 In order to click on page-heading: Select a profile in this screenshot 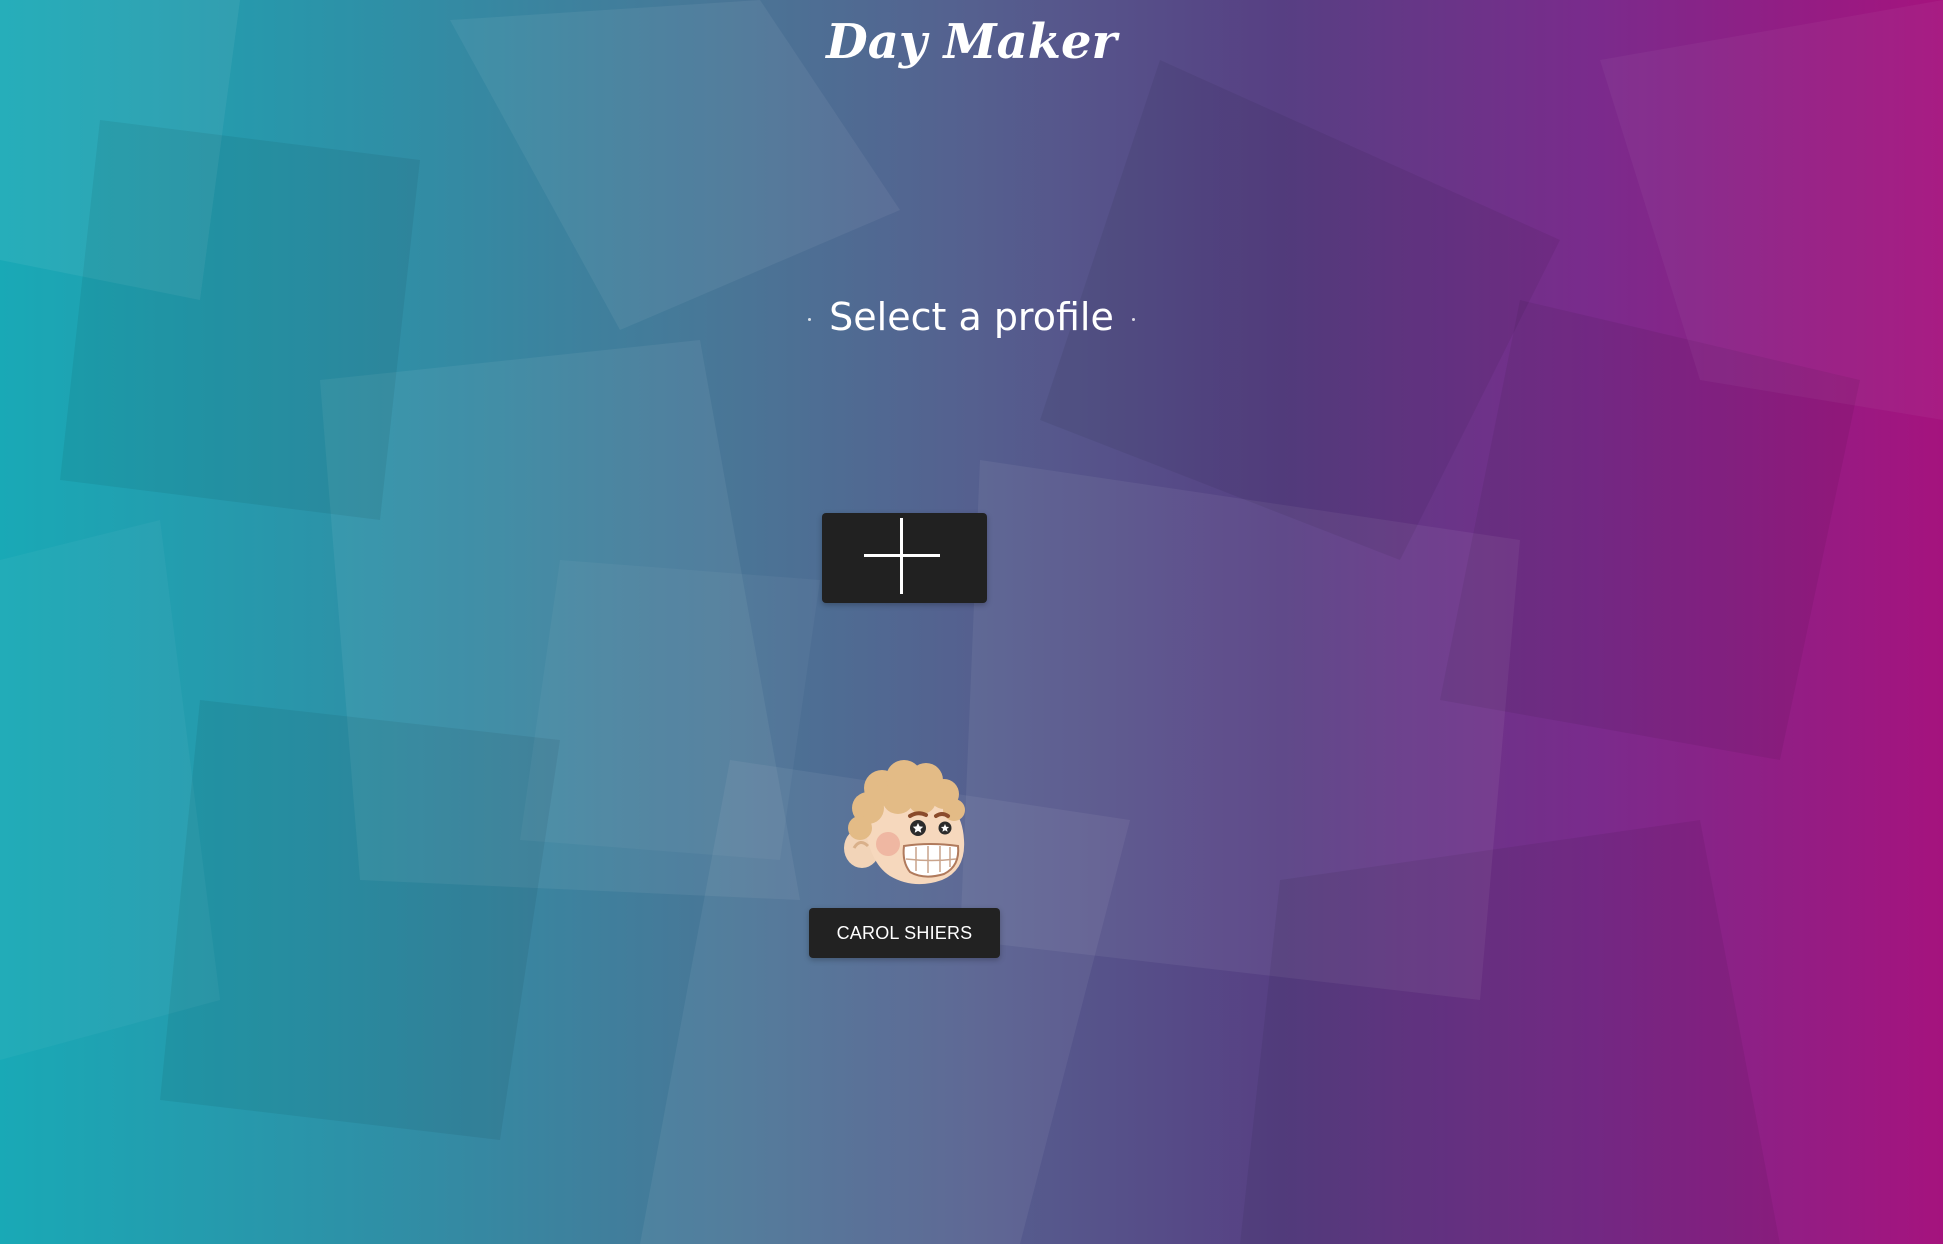, I will do `click(971, 317)`.